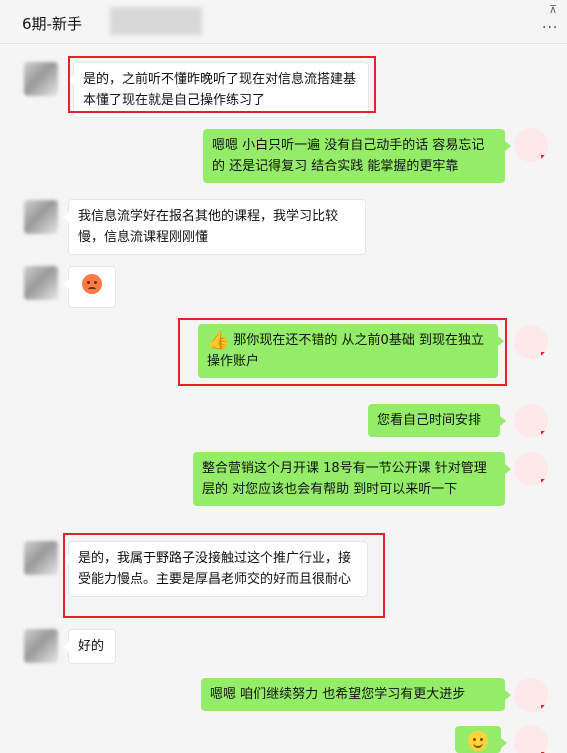  I want to click on message-bubble: 嗯嗯 咱们继续努力 也希望您学习有更大进步, so click(356, 694).